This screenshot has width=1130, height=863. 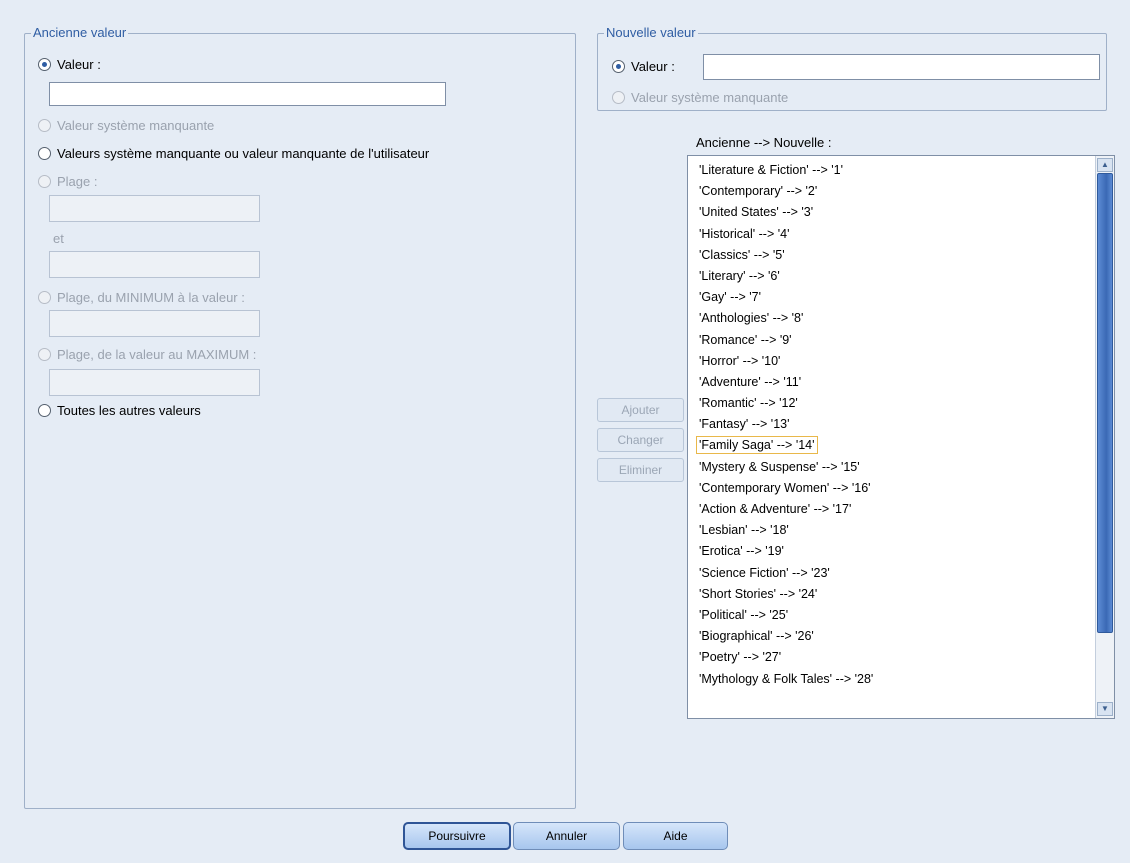 What do you see at coordinates (741, 551) in the screenshot?
I see `list-item-text: 'Erotica' --> '19'` at bounding box center [741, 551].